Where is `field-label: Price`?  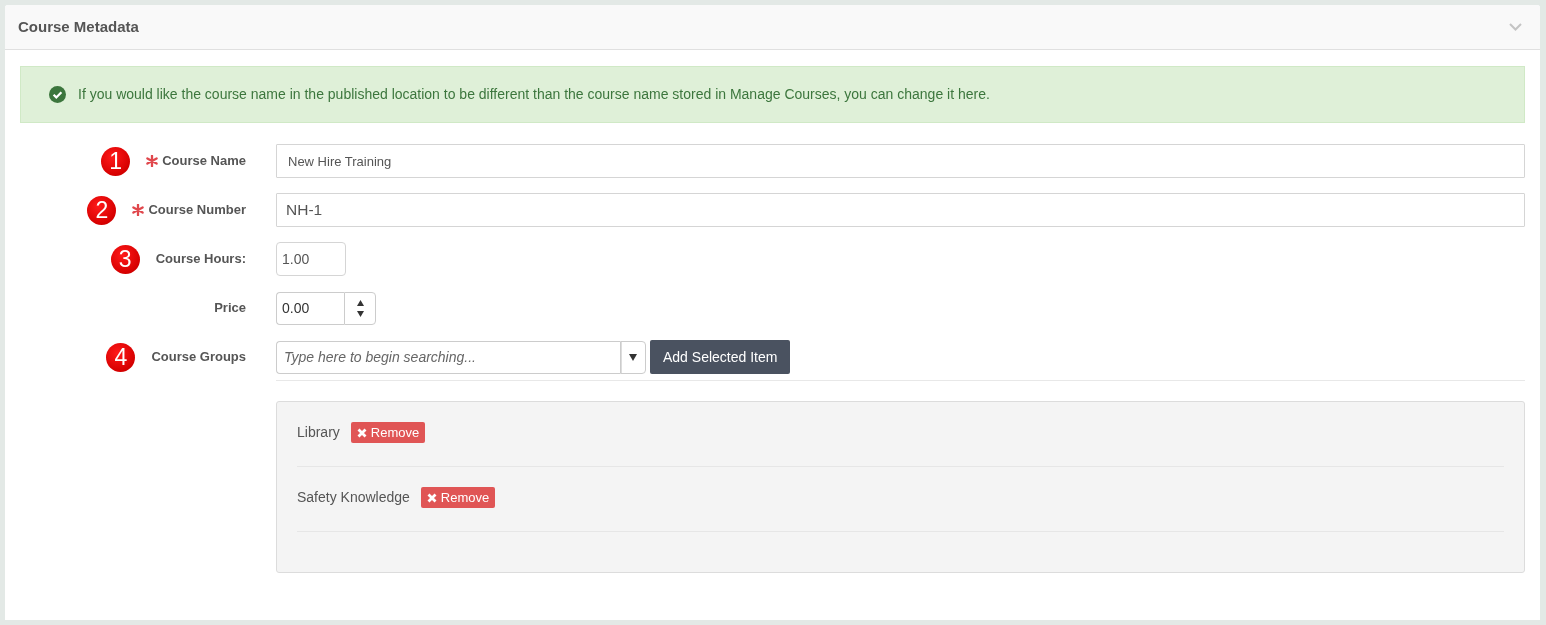 field-label: Price is located at coordinates (230, 308).